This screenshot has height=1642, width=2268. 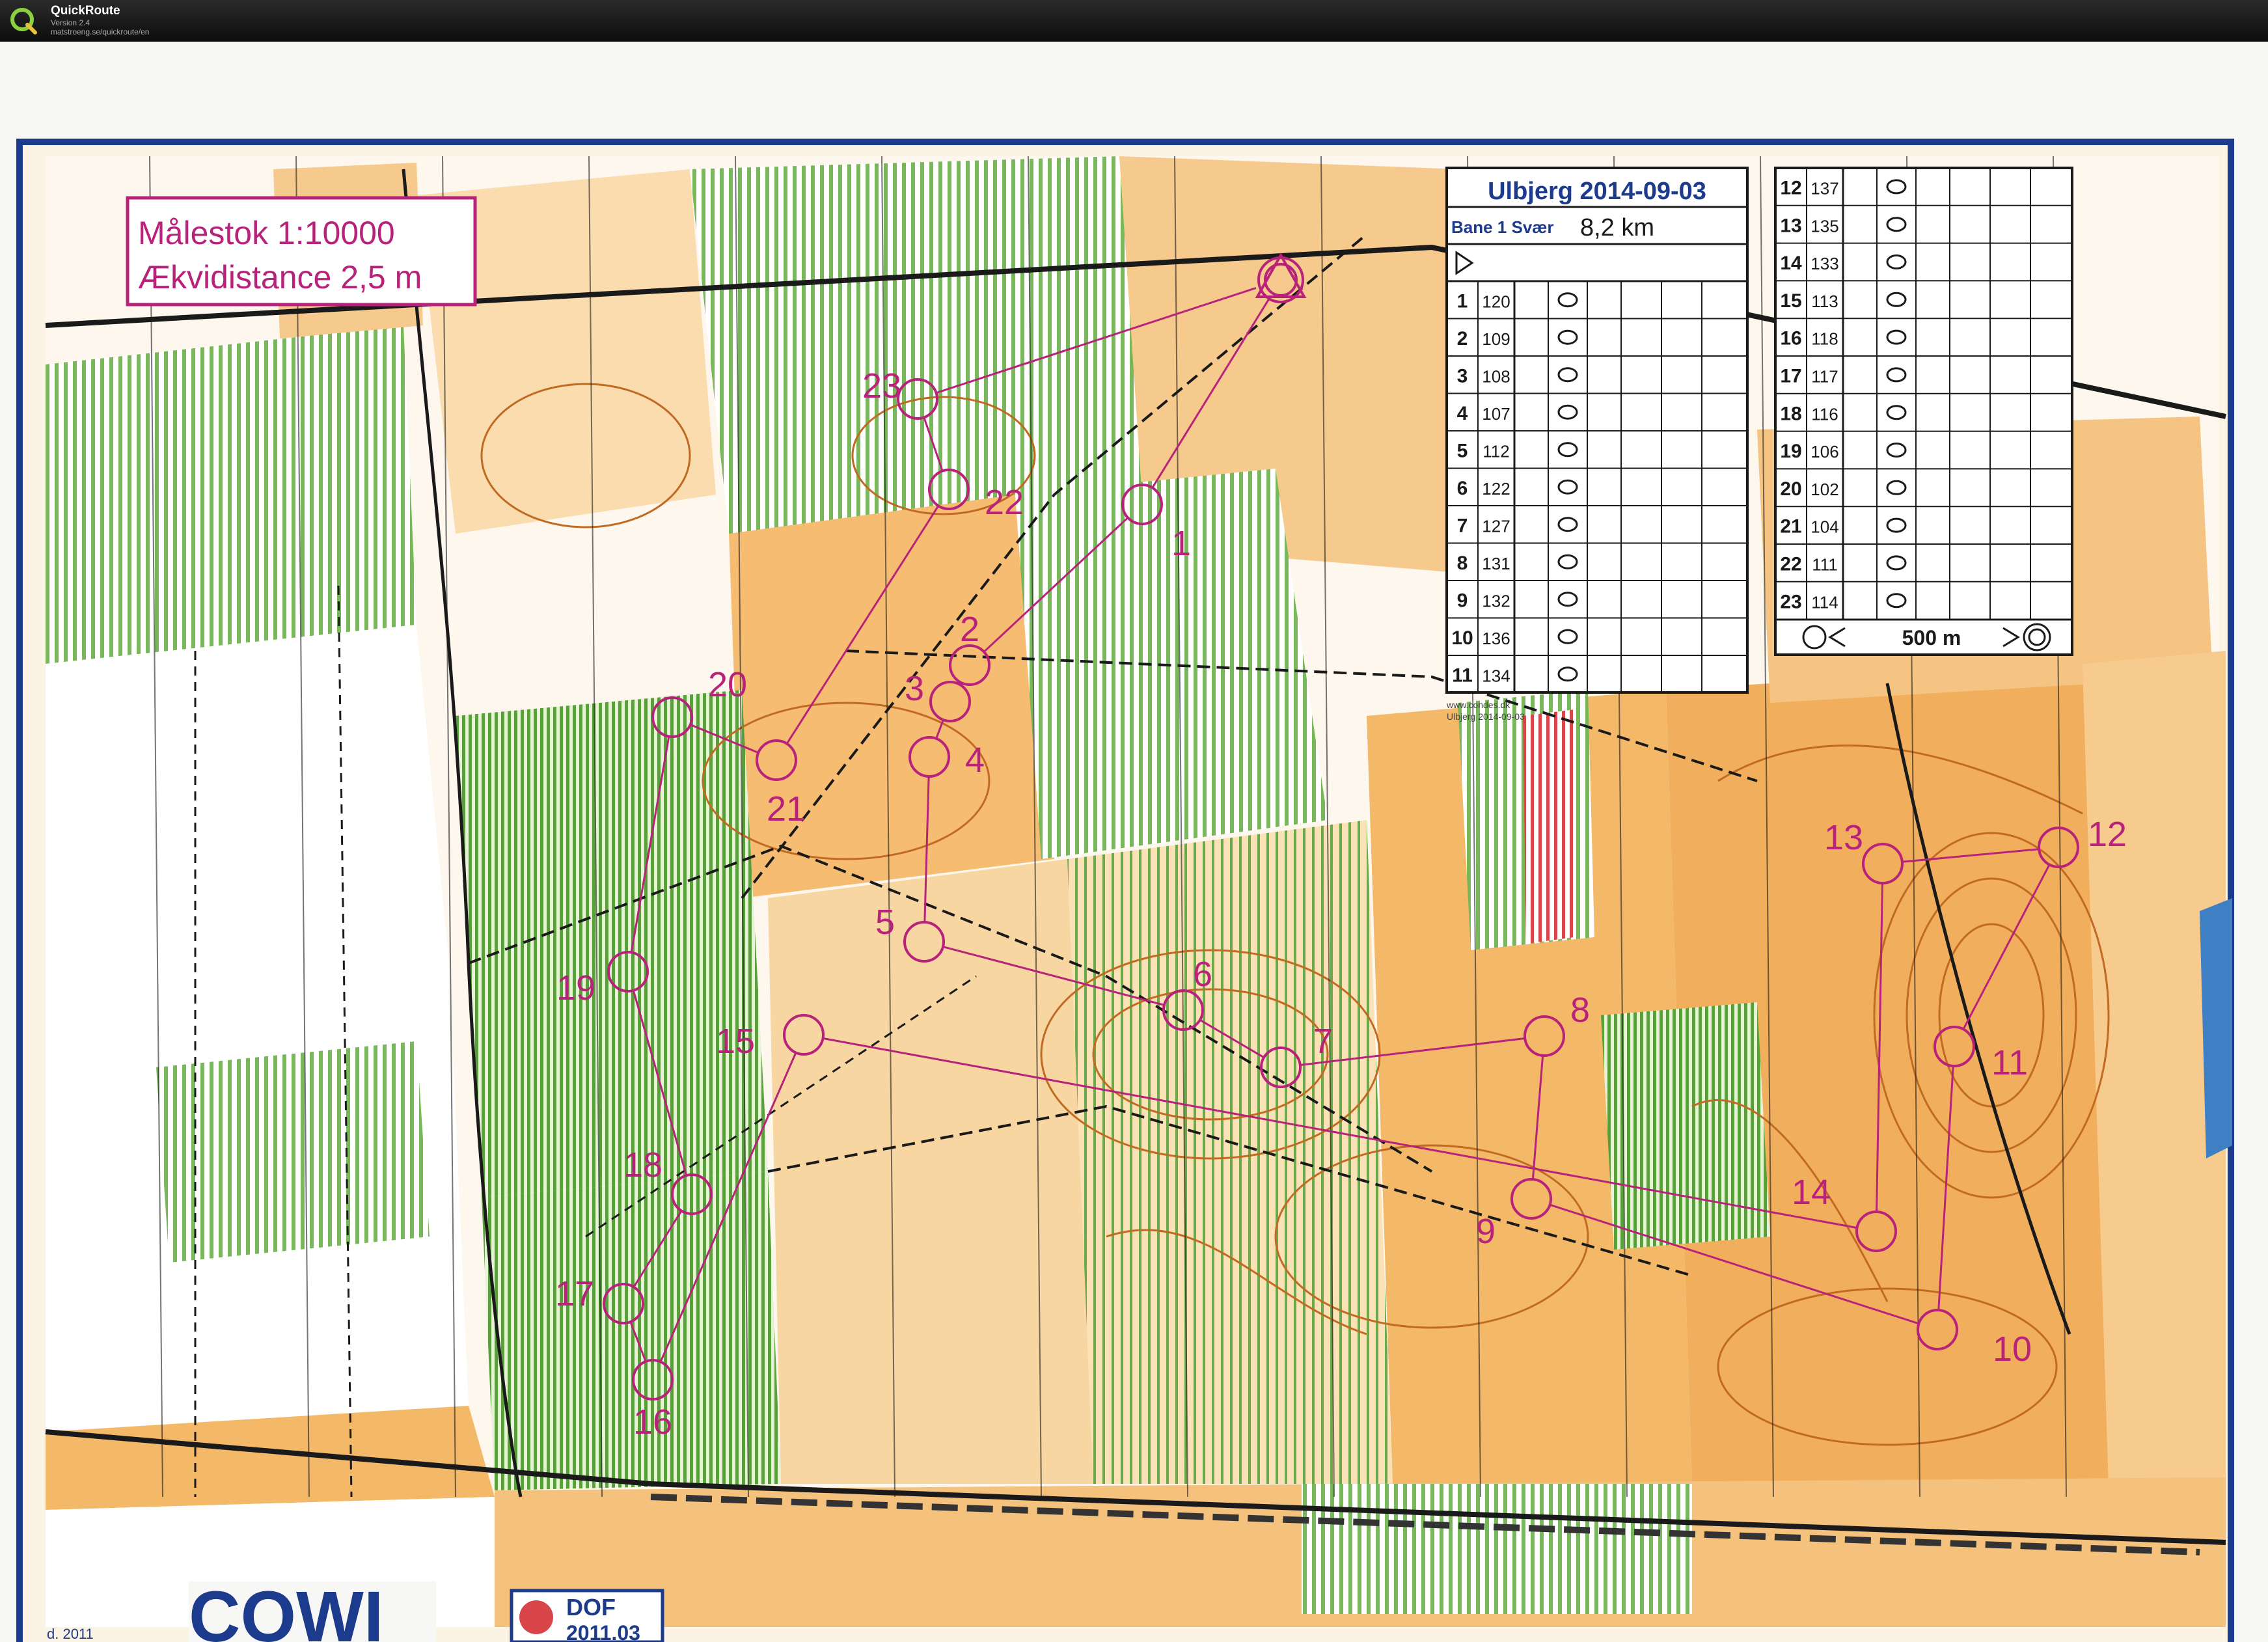 What do you see at coordinates (574, 1293) in the screenshot?
I see `control-label-17: 17` at bounding box center [574, 1293].